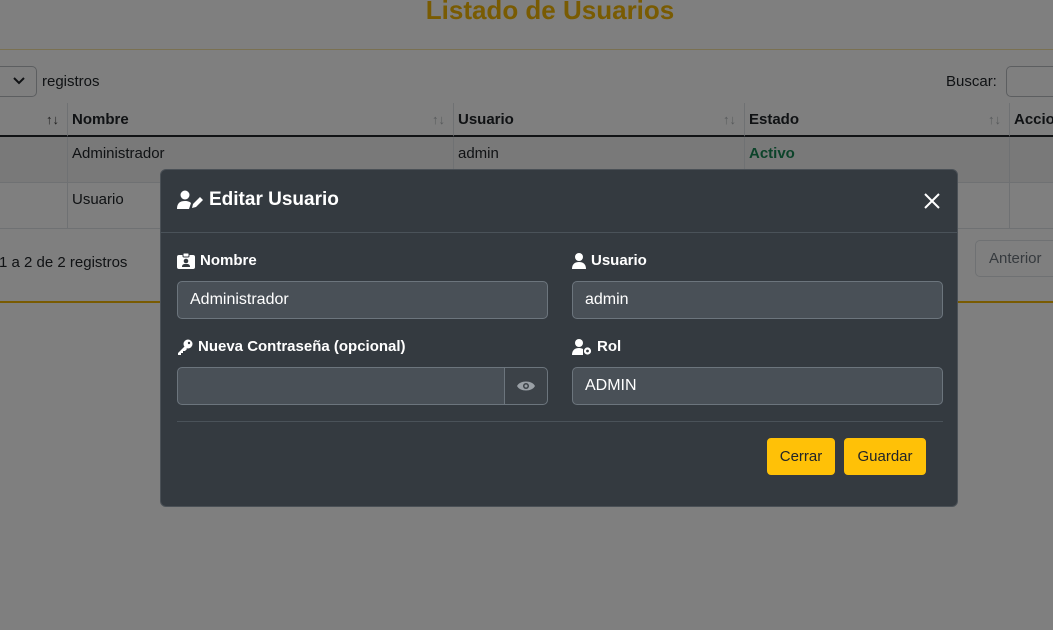 The height and width of the screenshot is (630, 1053). Describe the element at coordinates (362, 300) in the screenshot. I see `nombre-input: Administrador` at that location.